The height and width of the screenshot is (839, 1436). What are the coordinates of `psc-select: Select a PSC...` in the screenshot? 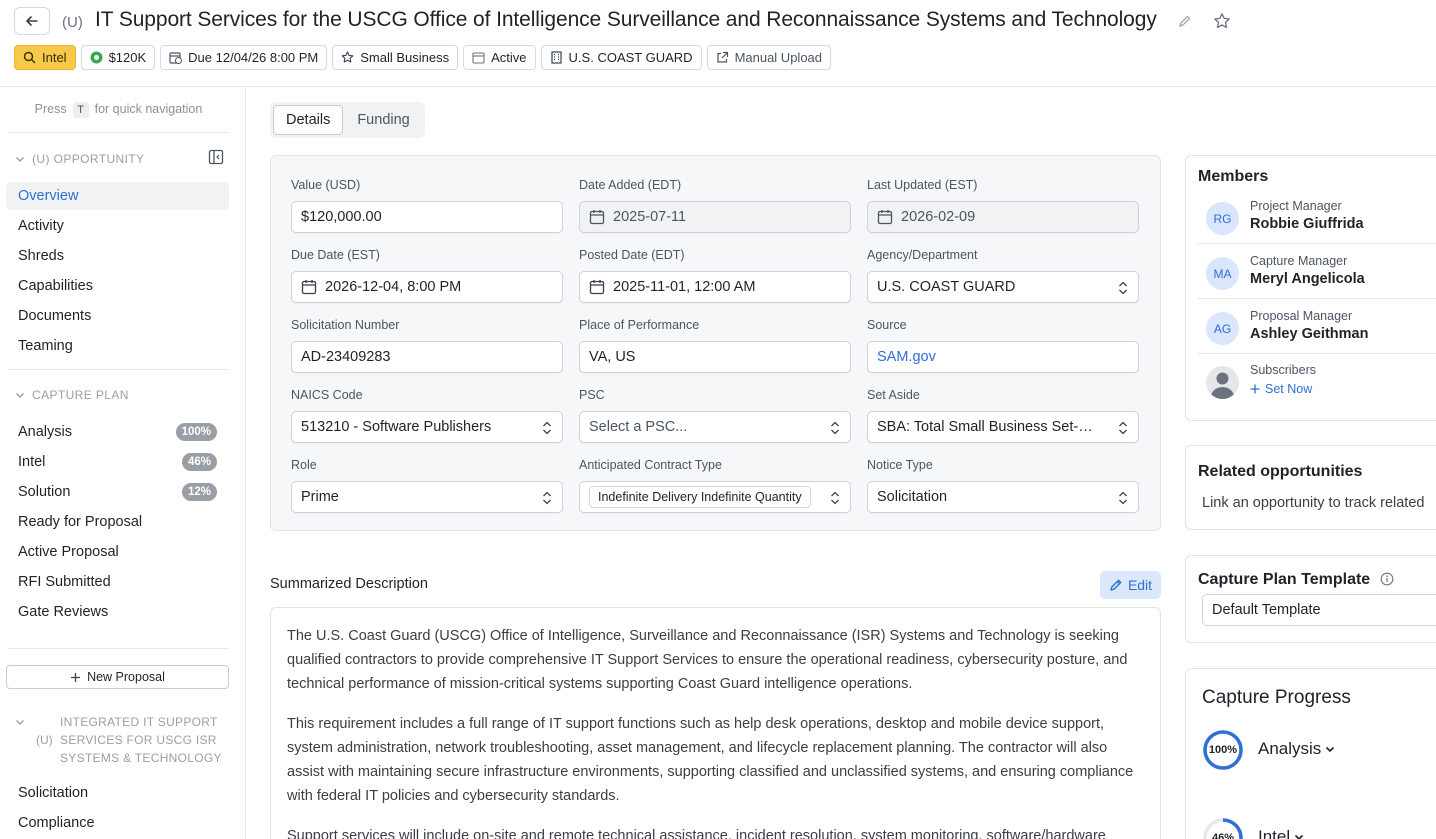 It's located at (715, 427).